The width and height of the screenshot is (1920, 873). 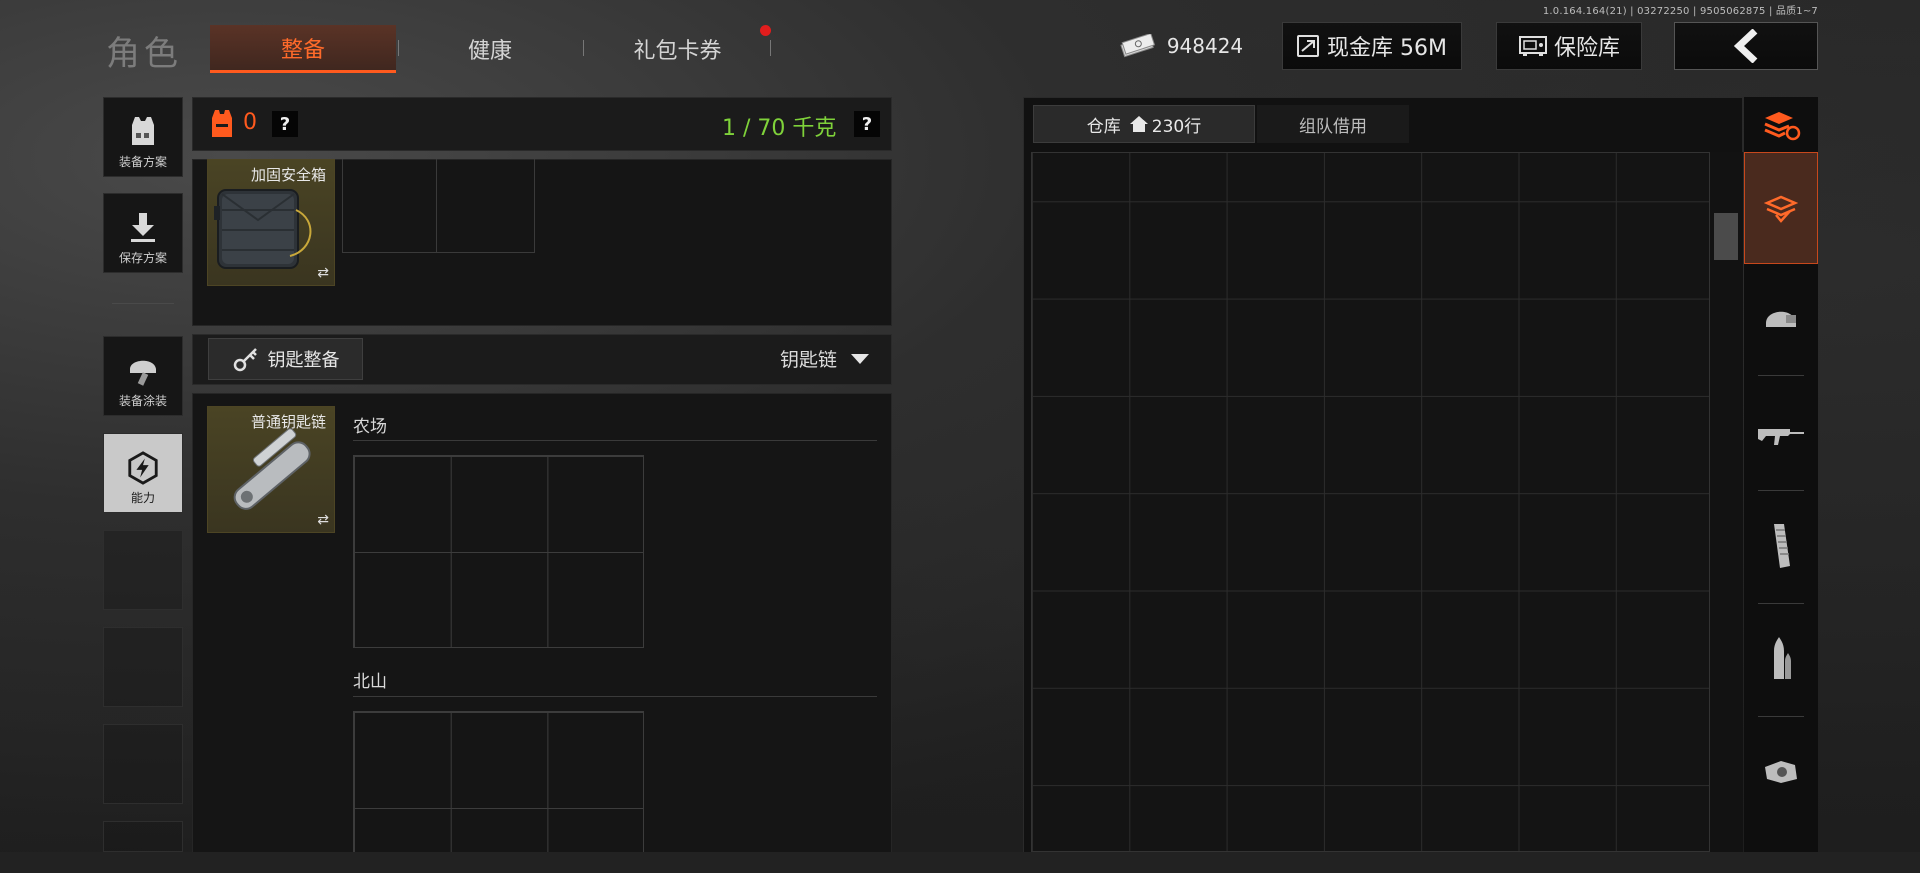 What do you see at coordinates (779, 128) in the screenshot?
I see `weight-capacity: 1 / 70 千克` at bounding box center [779, 128].